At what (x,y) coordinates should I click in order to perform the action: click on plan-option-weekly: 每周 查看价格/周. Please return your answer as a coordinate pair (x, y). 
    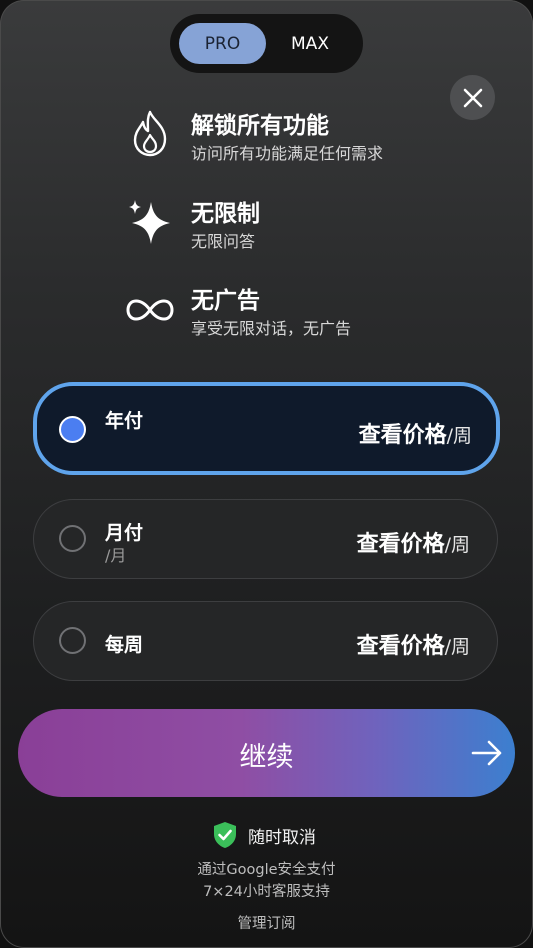
    Looking at the image, I should click on (265, 641).